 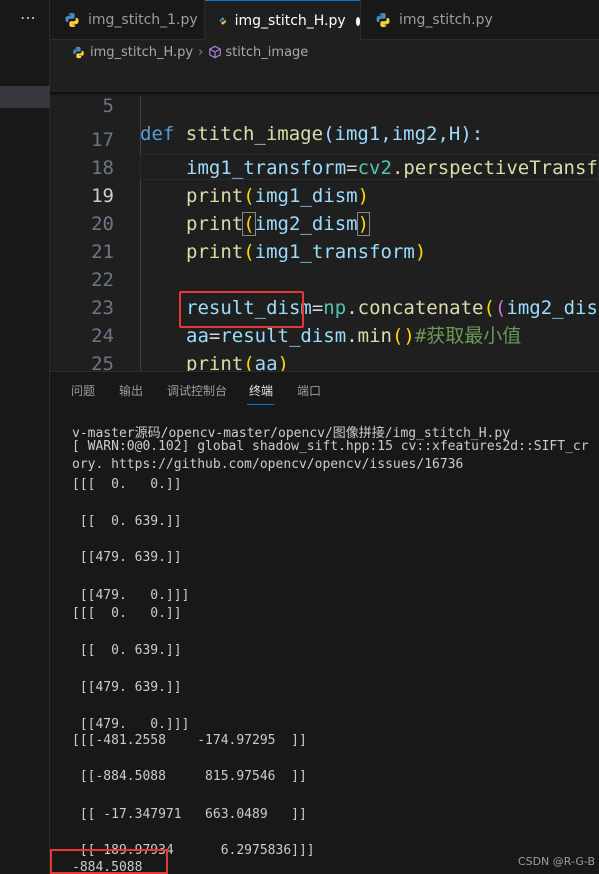 I want to click on tab-img-stitch: img_stitch.py, so click(x=436, y=20).